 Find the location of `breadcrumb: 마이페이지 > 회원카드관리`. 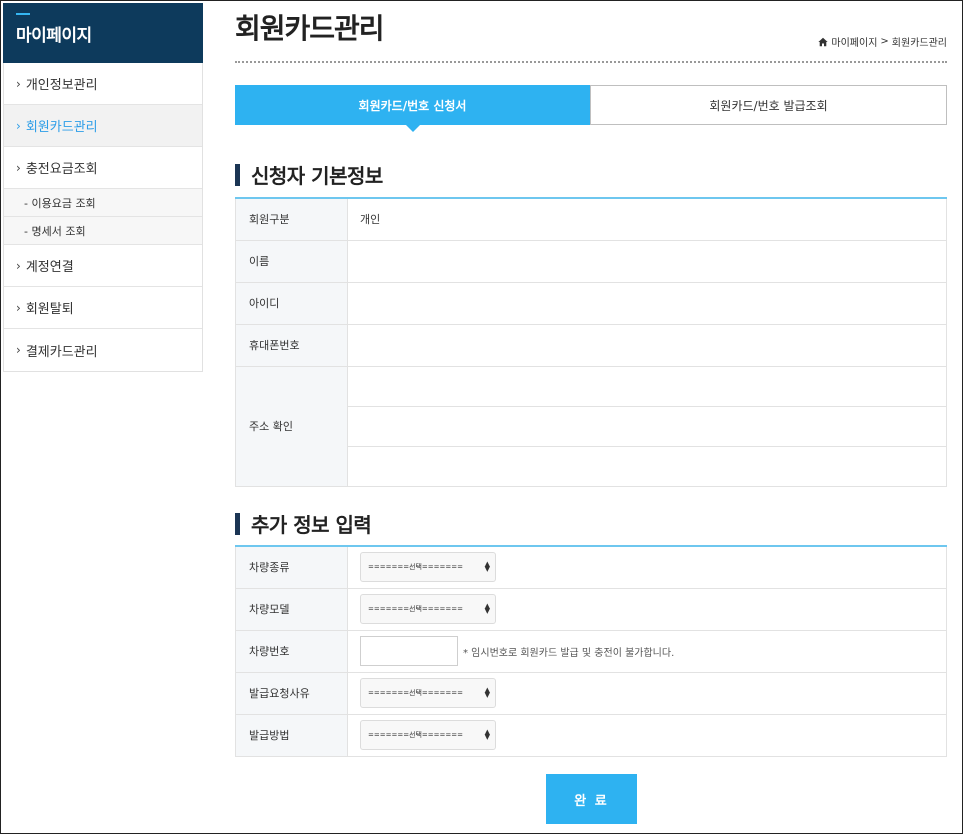

breadcrumb: 마이페이지 > 회원카드관리 is located at coordinates (882, 41).